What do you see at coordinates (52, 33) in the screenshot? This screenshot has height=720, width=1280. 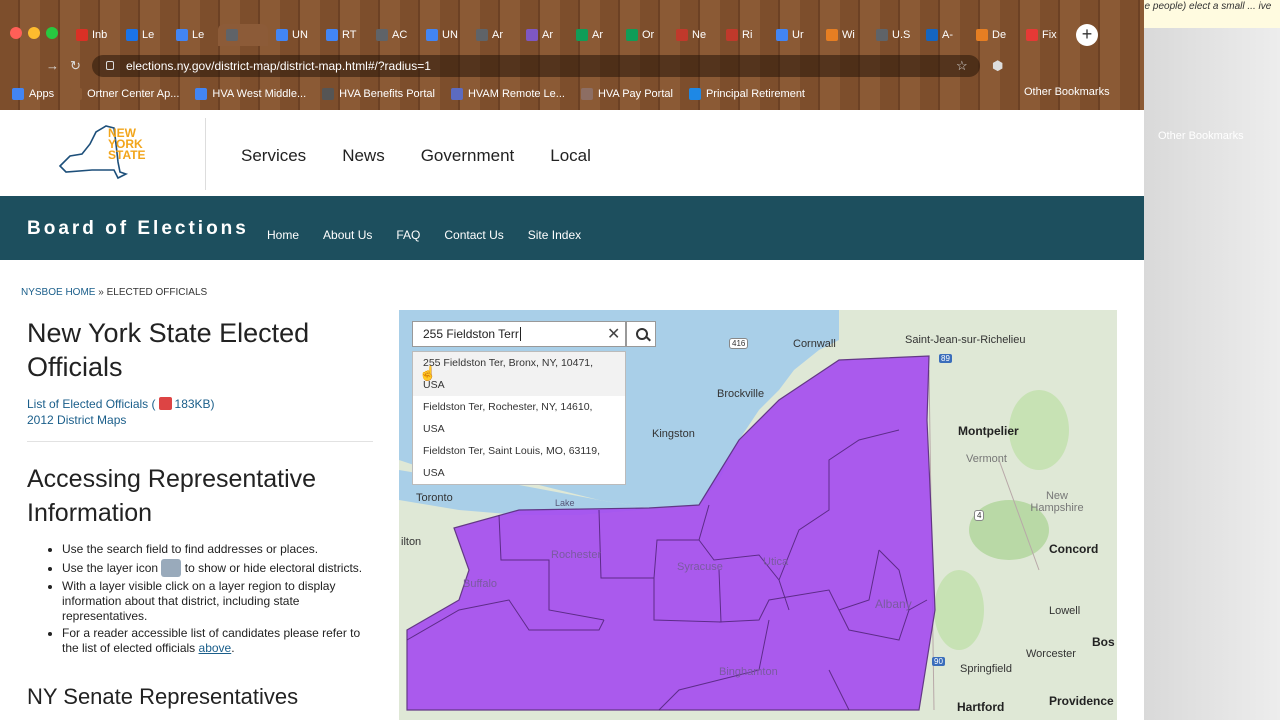 I see `maximize-window-button` at bounding box center [52, 33].